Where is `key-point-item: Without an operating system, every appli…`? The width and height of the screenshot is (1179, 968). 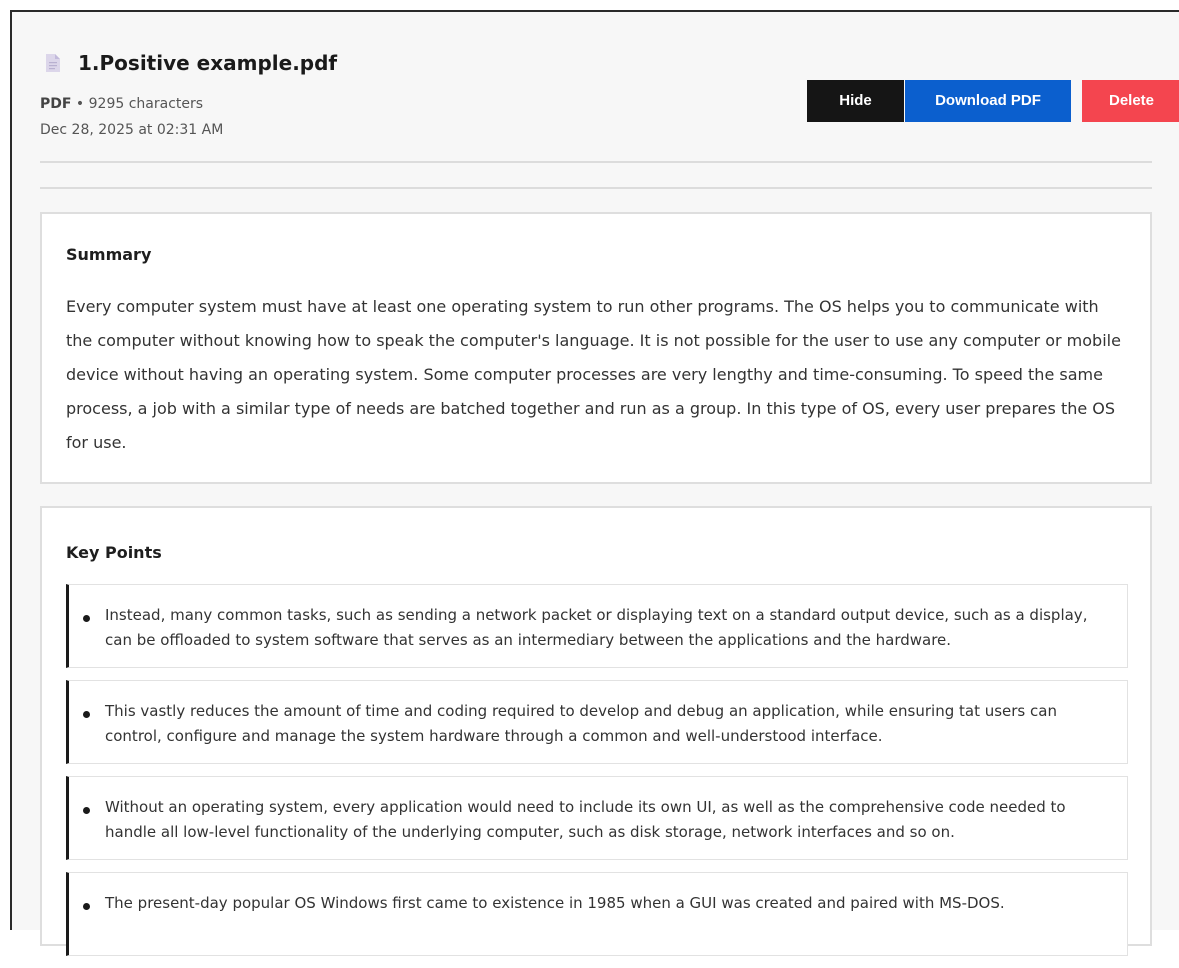
key-point-item: Without an operating system, every appli… is located at coordinates (597, 818).